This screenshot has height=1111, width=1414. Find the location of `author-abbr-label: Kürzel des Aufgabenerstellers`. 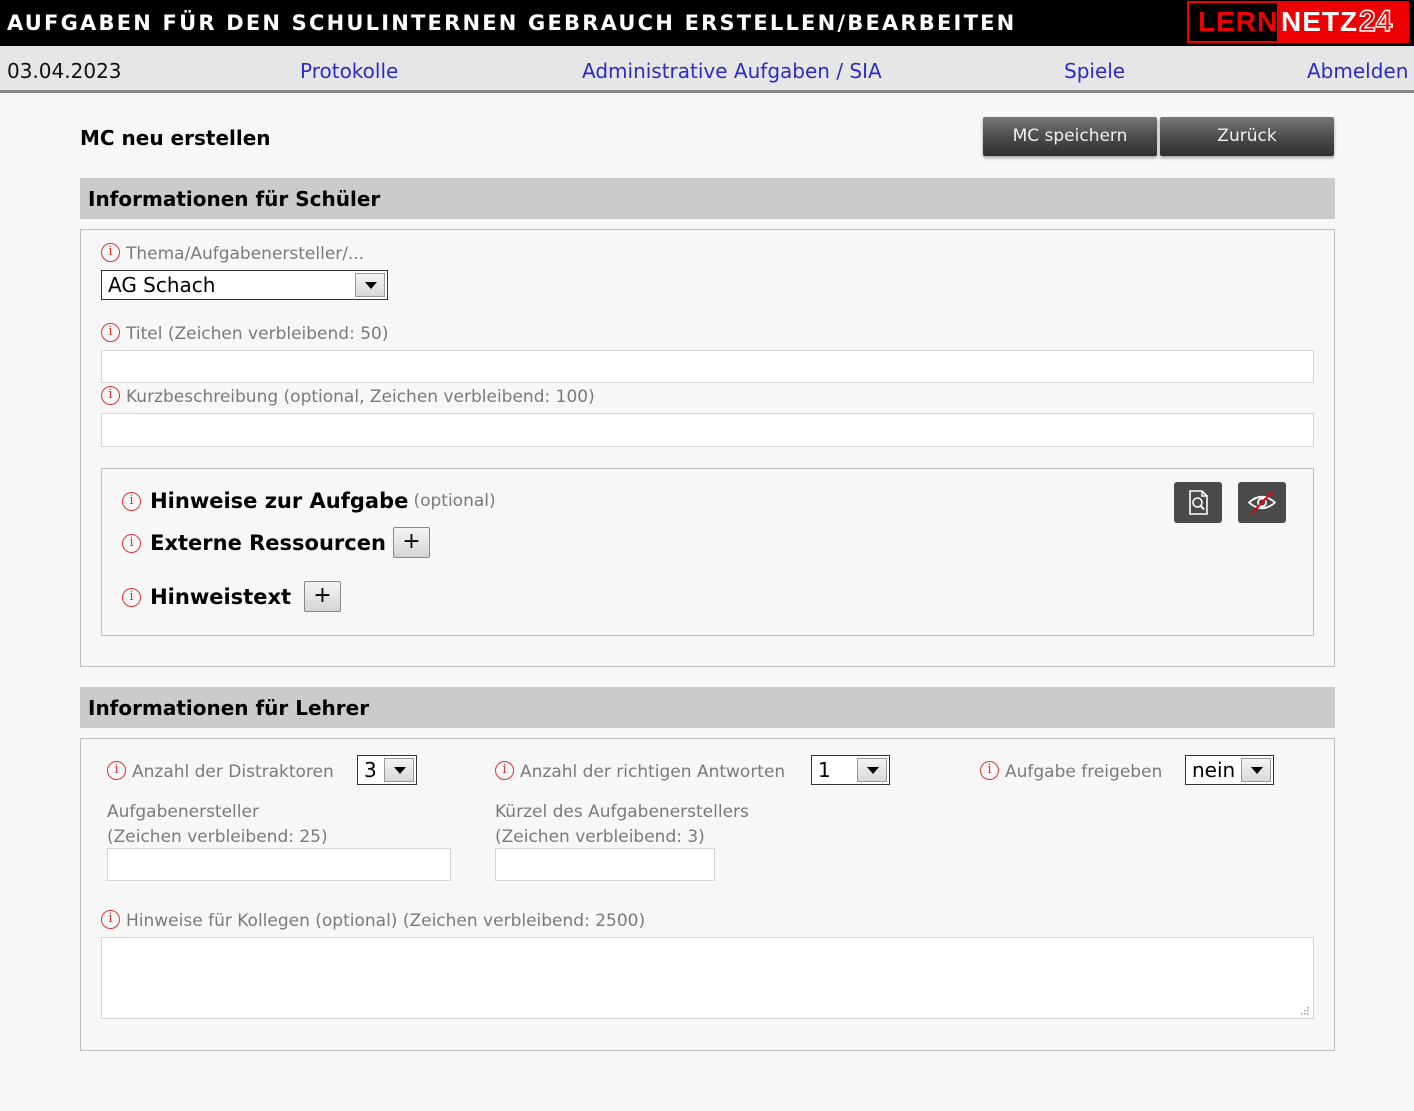

author-abbr-label: Kürzel des Aufgabenerstellers is located at coordinates (622, 812).